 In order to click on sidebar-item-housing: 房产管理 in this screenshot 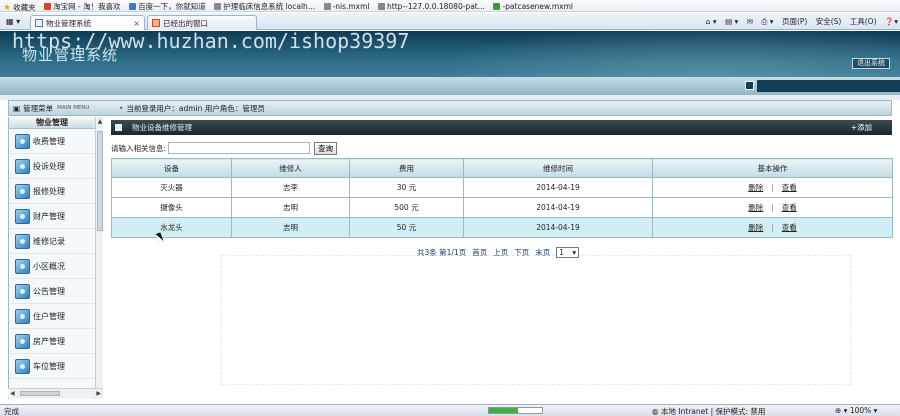, I will do `click(52, 341)`.